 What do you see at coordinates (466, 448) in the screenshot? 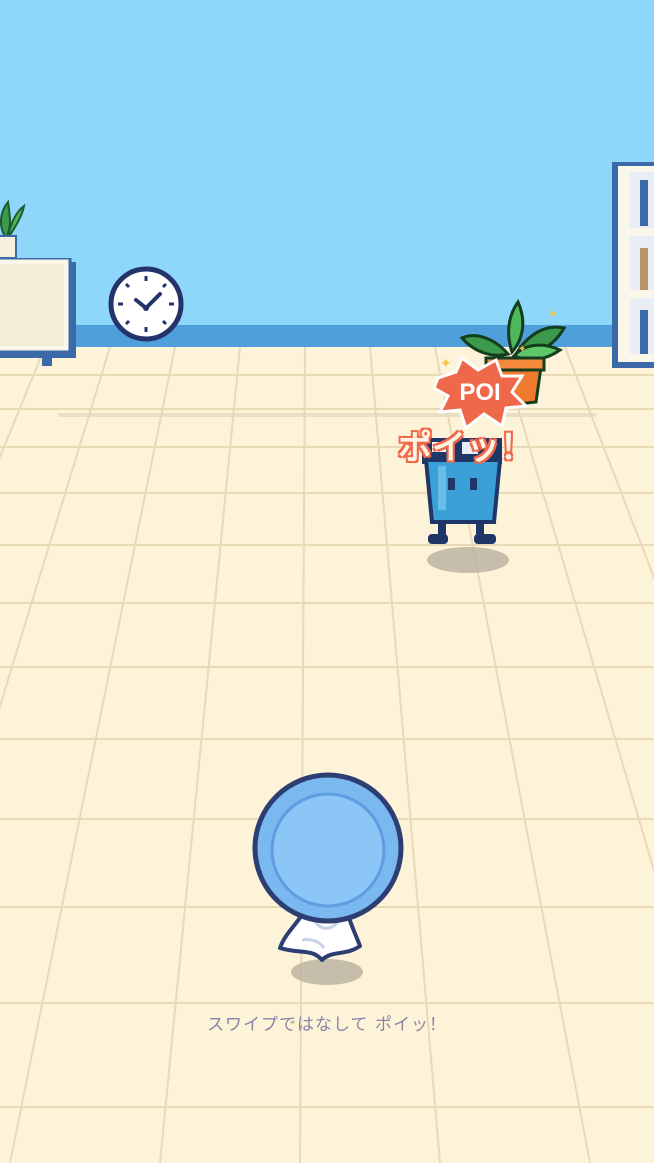
I see `poi-speech-text: ポイッ！` at bounding box center [466, 448].